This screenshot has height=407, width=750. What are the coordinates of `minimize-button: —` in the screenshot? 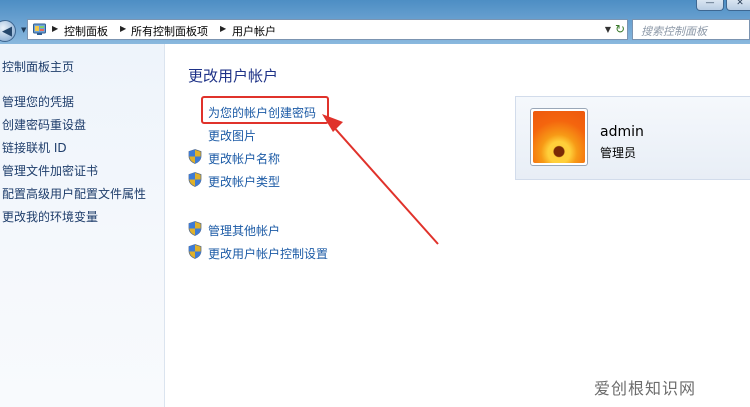 It's located at (710, 5).